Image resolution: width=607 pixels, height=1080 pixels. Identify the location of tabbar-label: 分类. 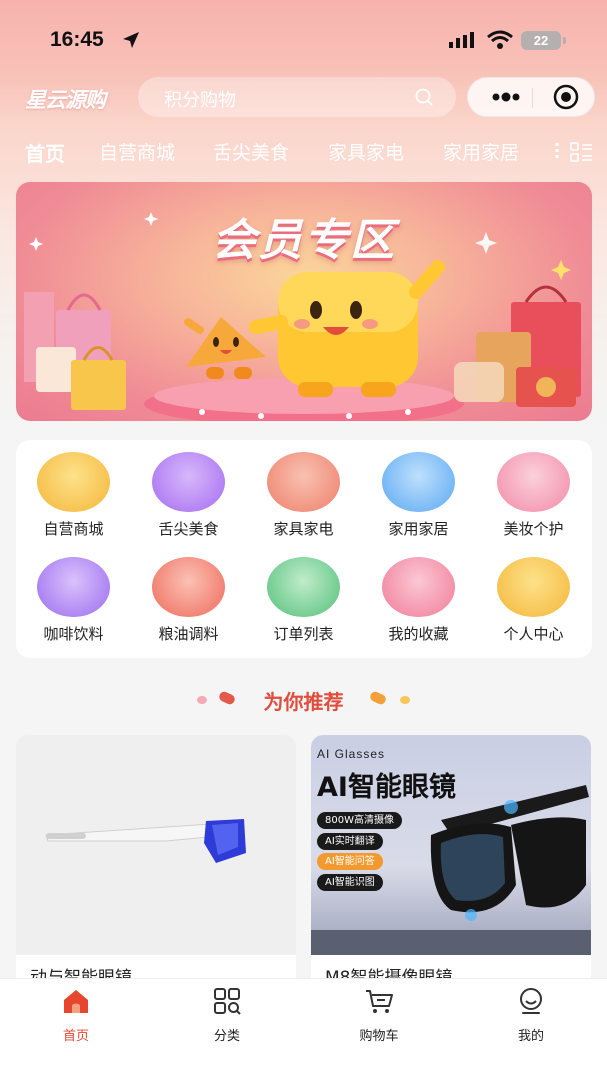
(226, 1036).